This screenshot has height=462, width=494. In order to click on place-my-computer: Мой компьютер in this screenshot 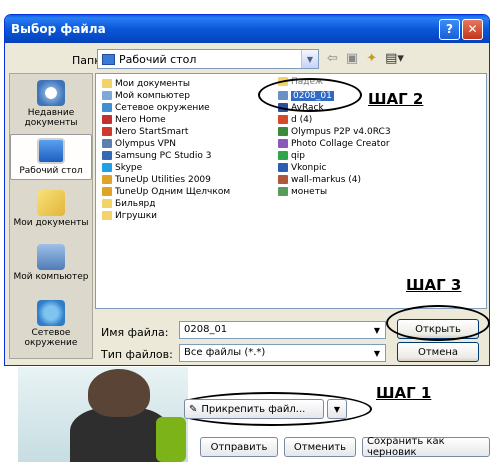, I will do `click(51, 263)`.